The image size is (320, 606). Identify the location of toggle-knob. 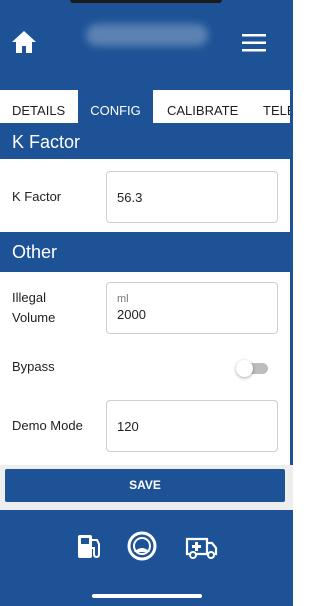
(244, 368).